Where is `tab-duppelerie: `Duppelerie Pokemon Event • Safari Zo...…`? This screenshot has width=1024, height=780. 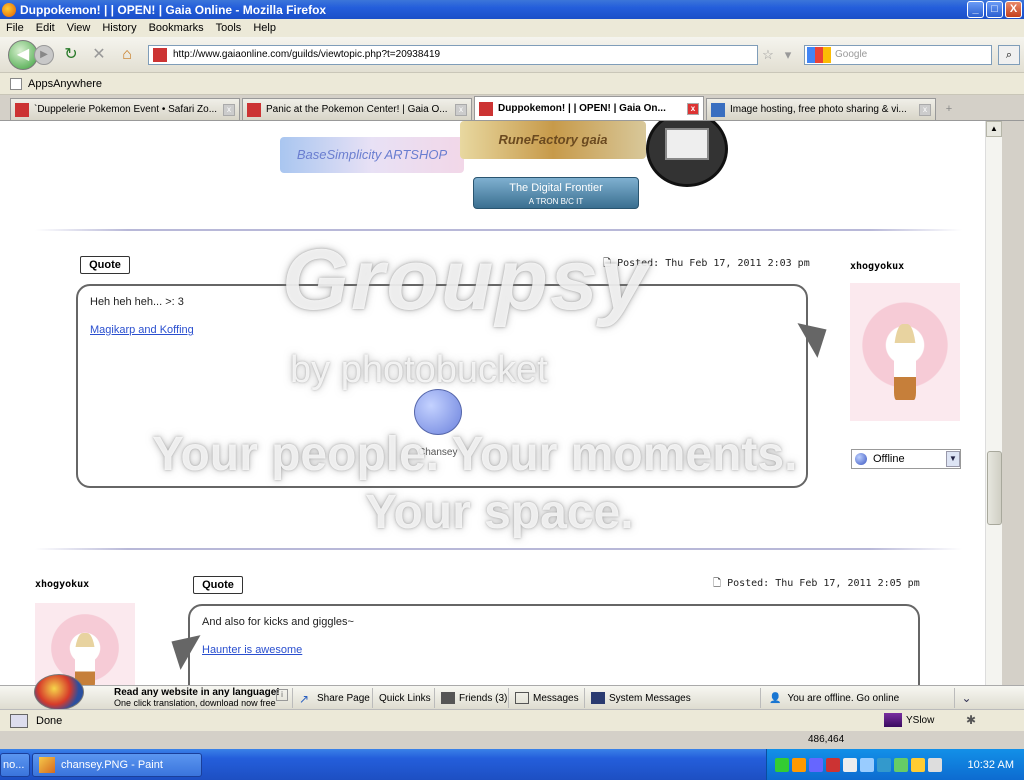 tab-duppelerie: `Duppelerie Pokemon Event • Safari Zo...… is located at coordinates (125, 109).